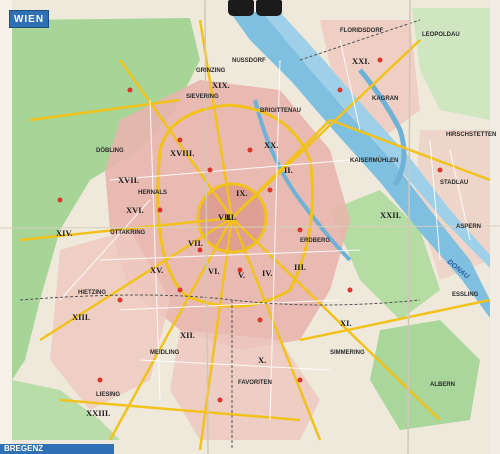 This screenshot has width=500, height=454. I want to click on place-label: ERDBERG, so click(315, 241).